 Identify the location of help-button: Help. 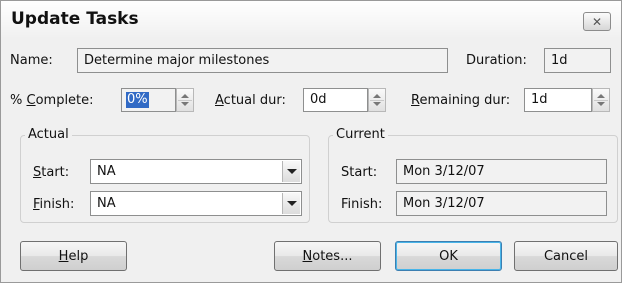
(73, 256).